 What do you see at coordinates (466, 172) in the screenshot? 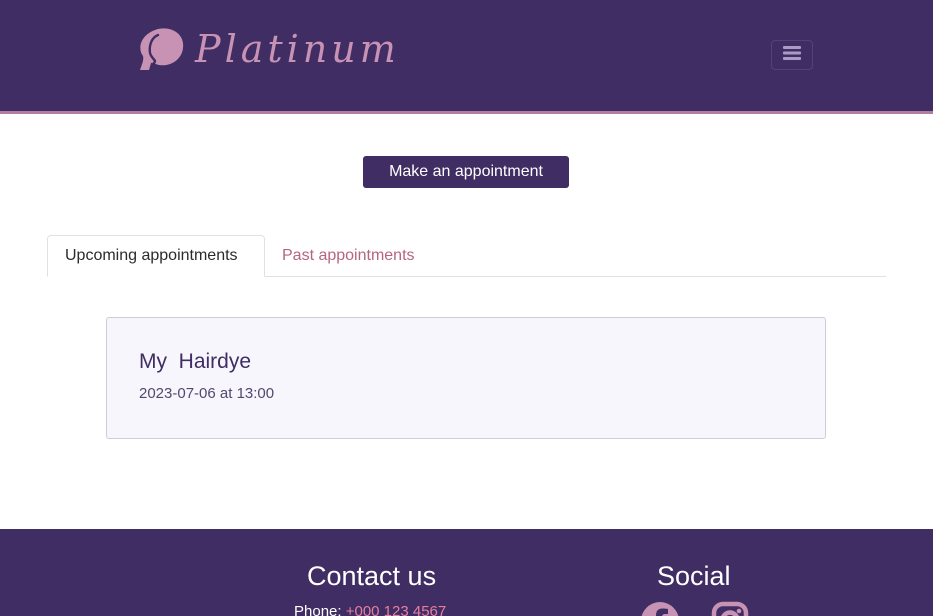
I see `make-appointment-button: Make an appointment` at bounding box center [466, 172].